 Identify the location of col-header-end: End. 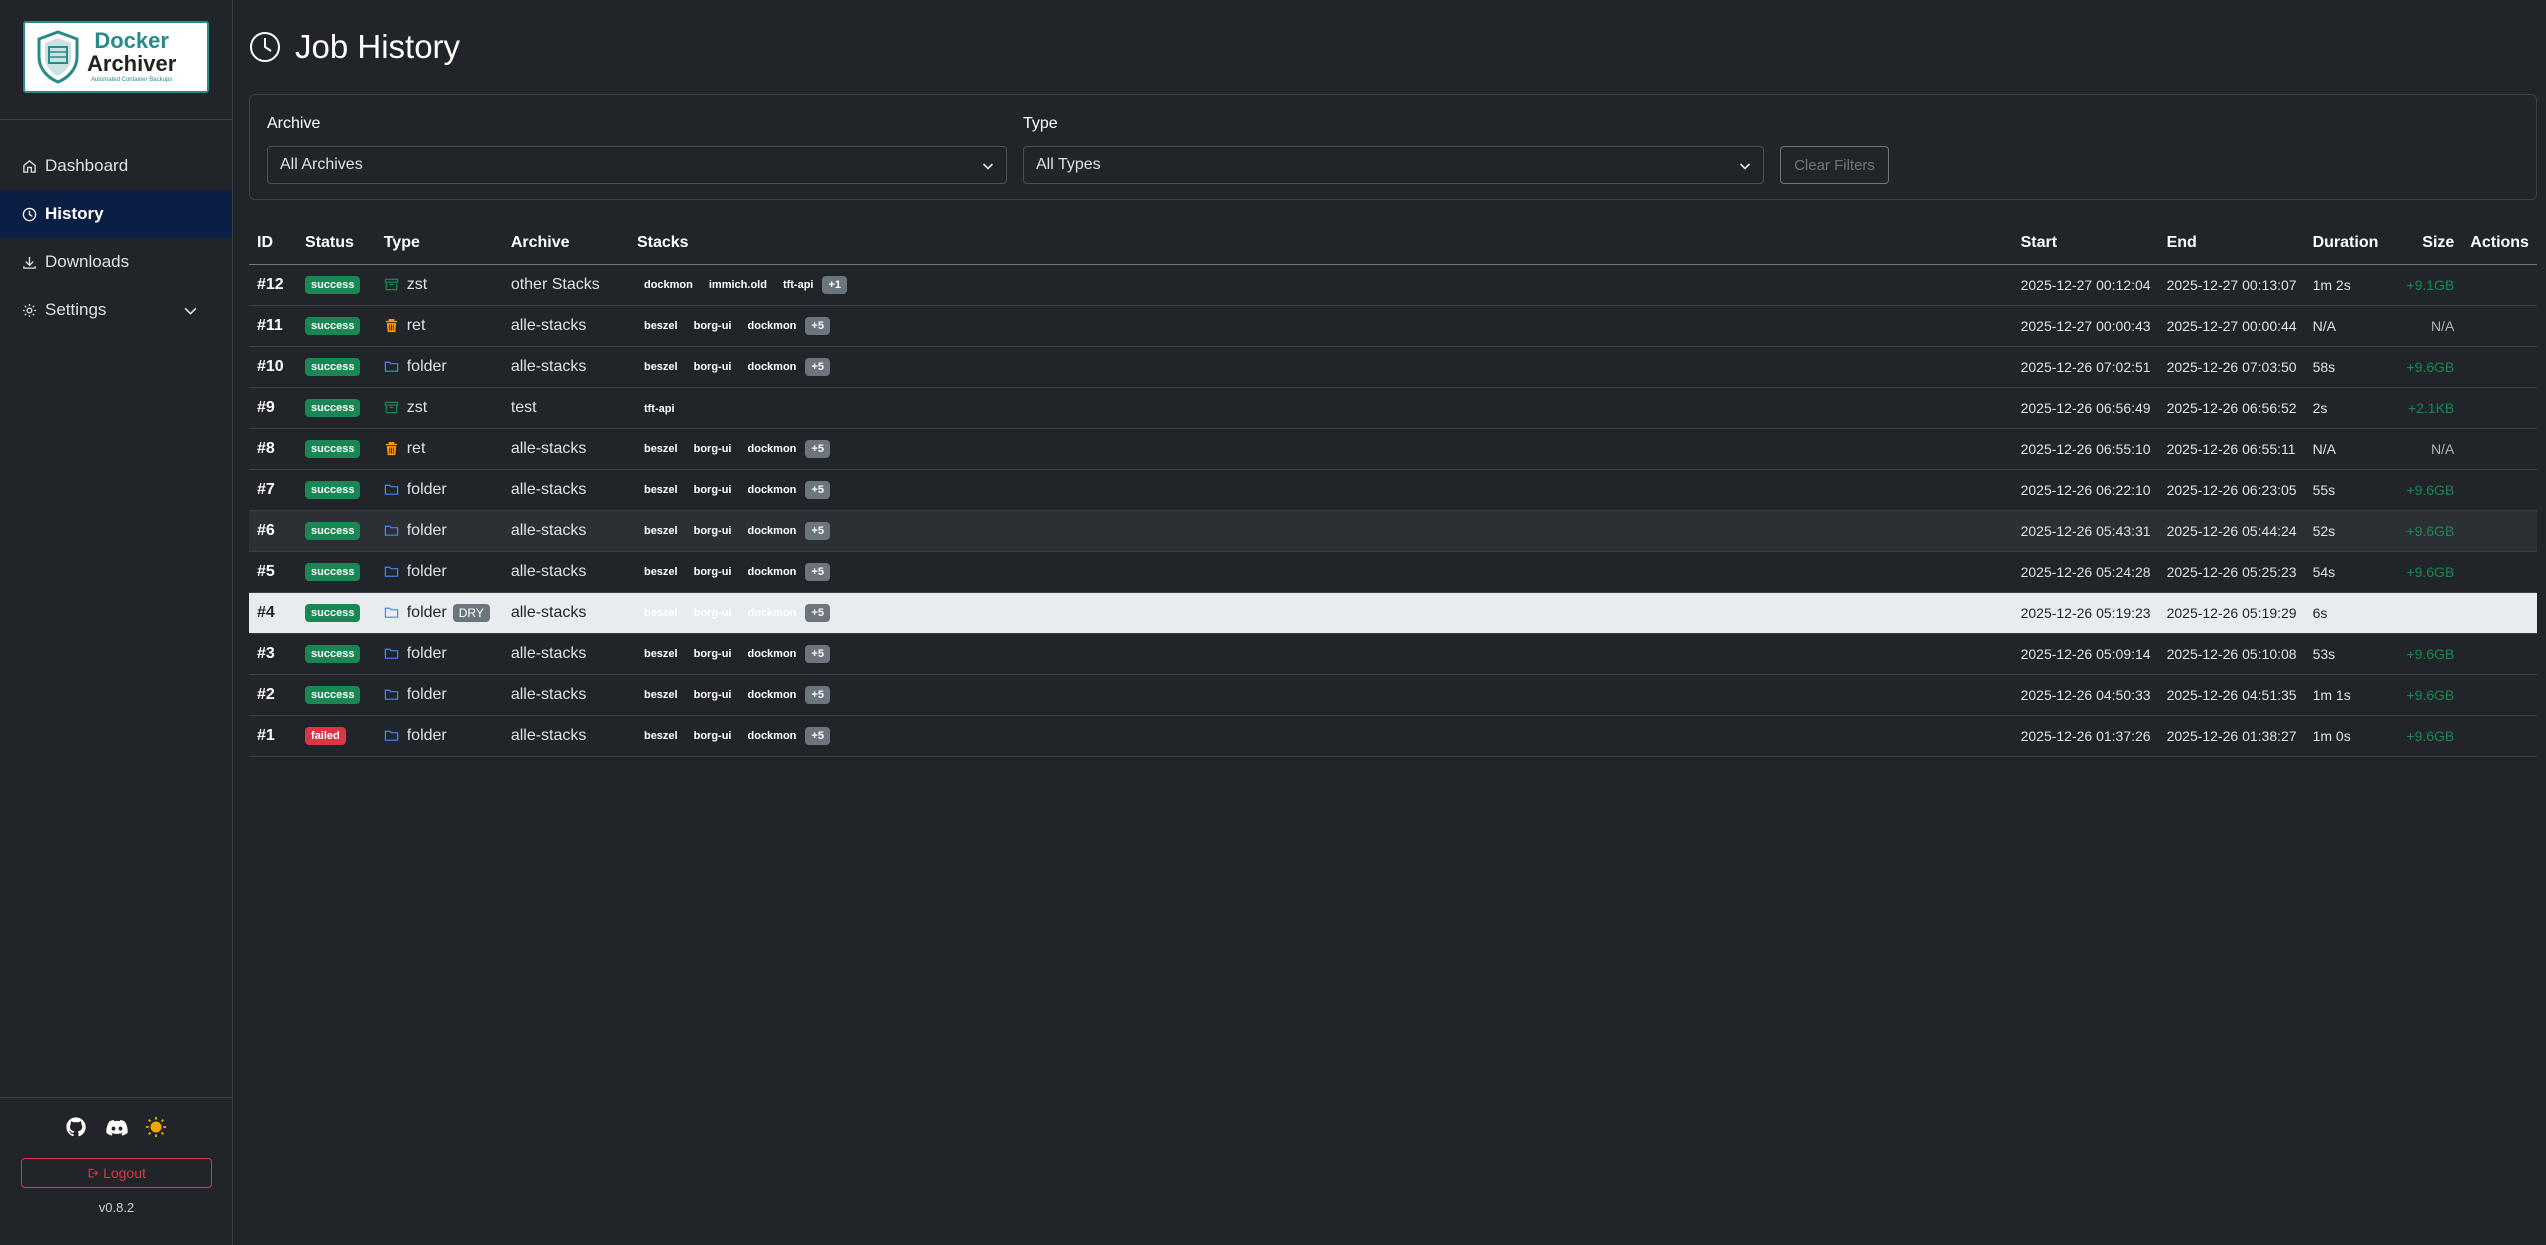
(2231, 243).